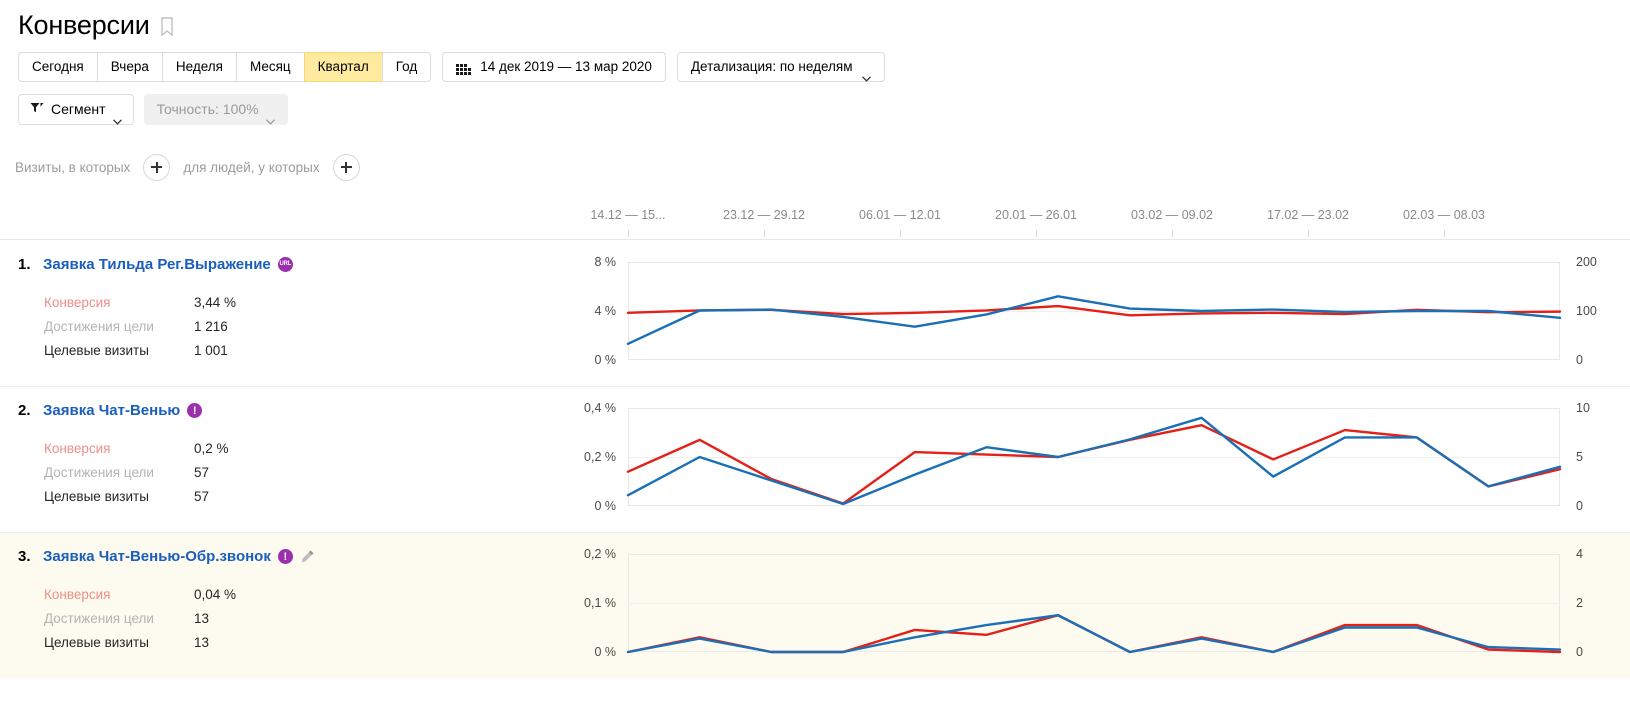  Describe the element at coordinates (195, 410) in the screenshot. I see `event-goal-badge-icon: !` at that location.